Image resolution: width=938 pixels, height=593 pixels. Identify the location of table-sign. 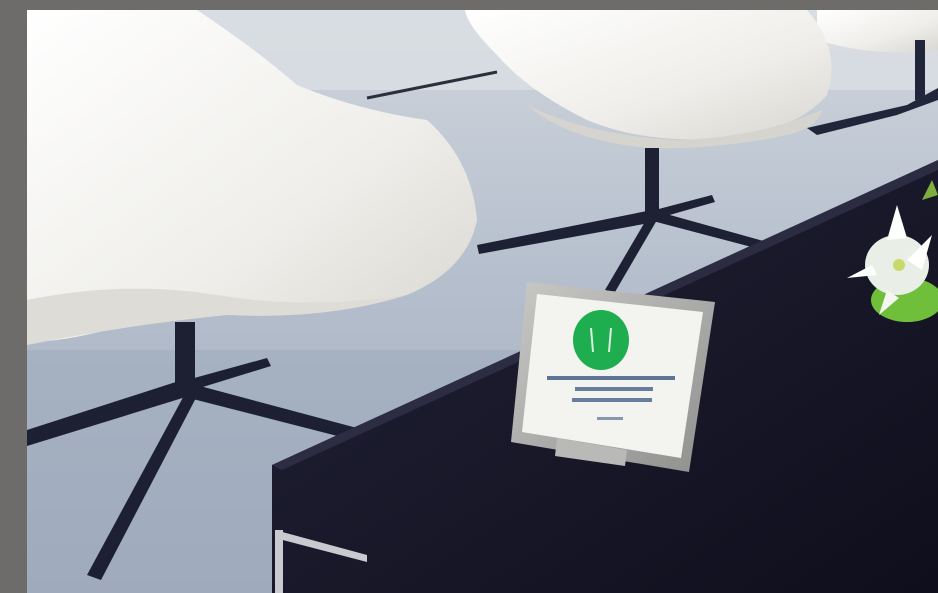
(613, 377).